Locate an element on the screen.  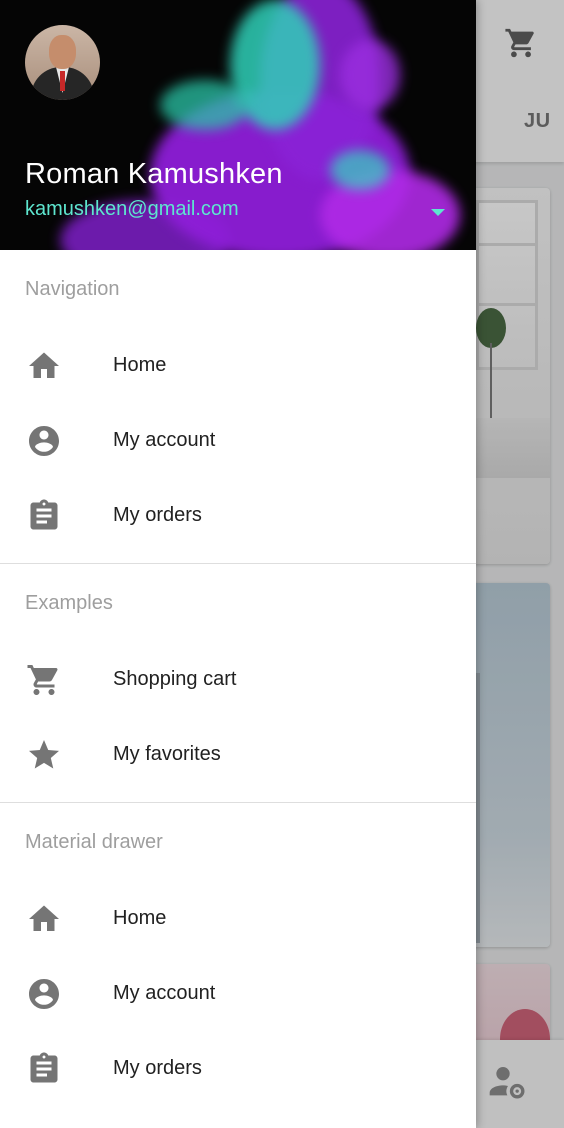
avatar-head is located at coordinates (62, 52).